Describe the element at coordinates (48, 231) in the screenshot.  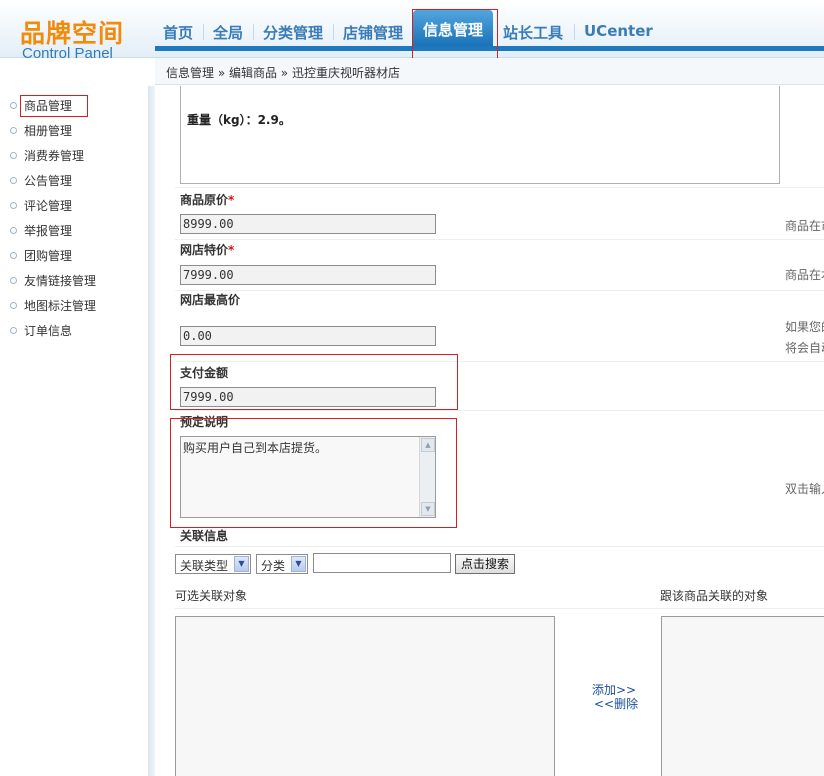
I see `sidebar-item-label: 举报管理` at that location.